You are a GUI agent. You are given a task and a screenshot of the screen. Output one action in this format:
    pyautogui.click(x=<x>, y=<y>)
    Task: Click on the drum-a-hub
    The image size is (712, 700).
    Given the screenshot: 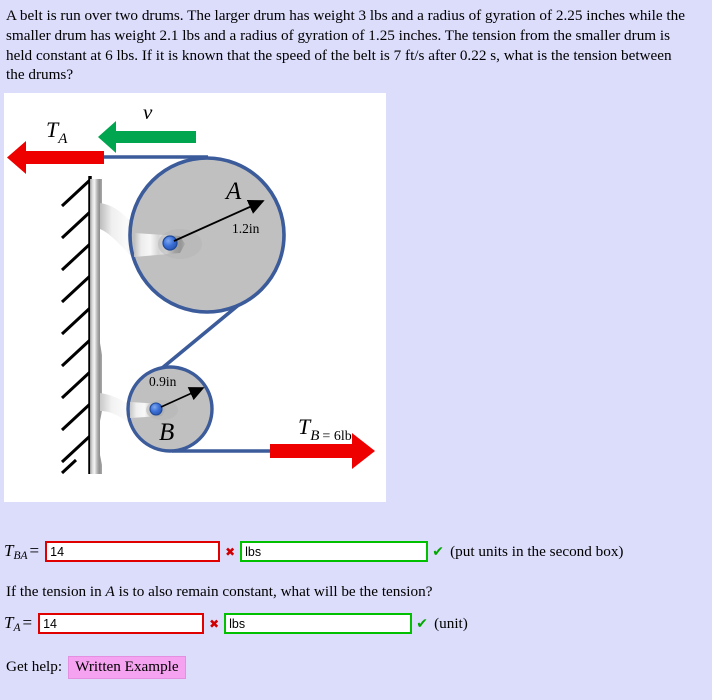 What is the action you would take?
    pyautogui.click(x=170, y=243)
    